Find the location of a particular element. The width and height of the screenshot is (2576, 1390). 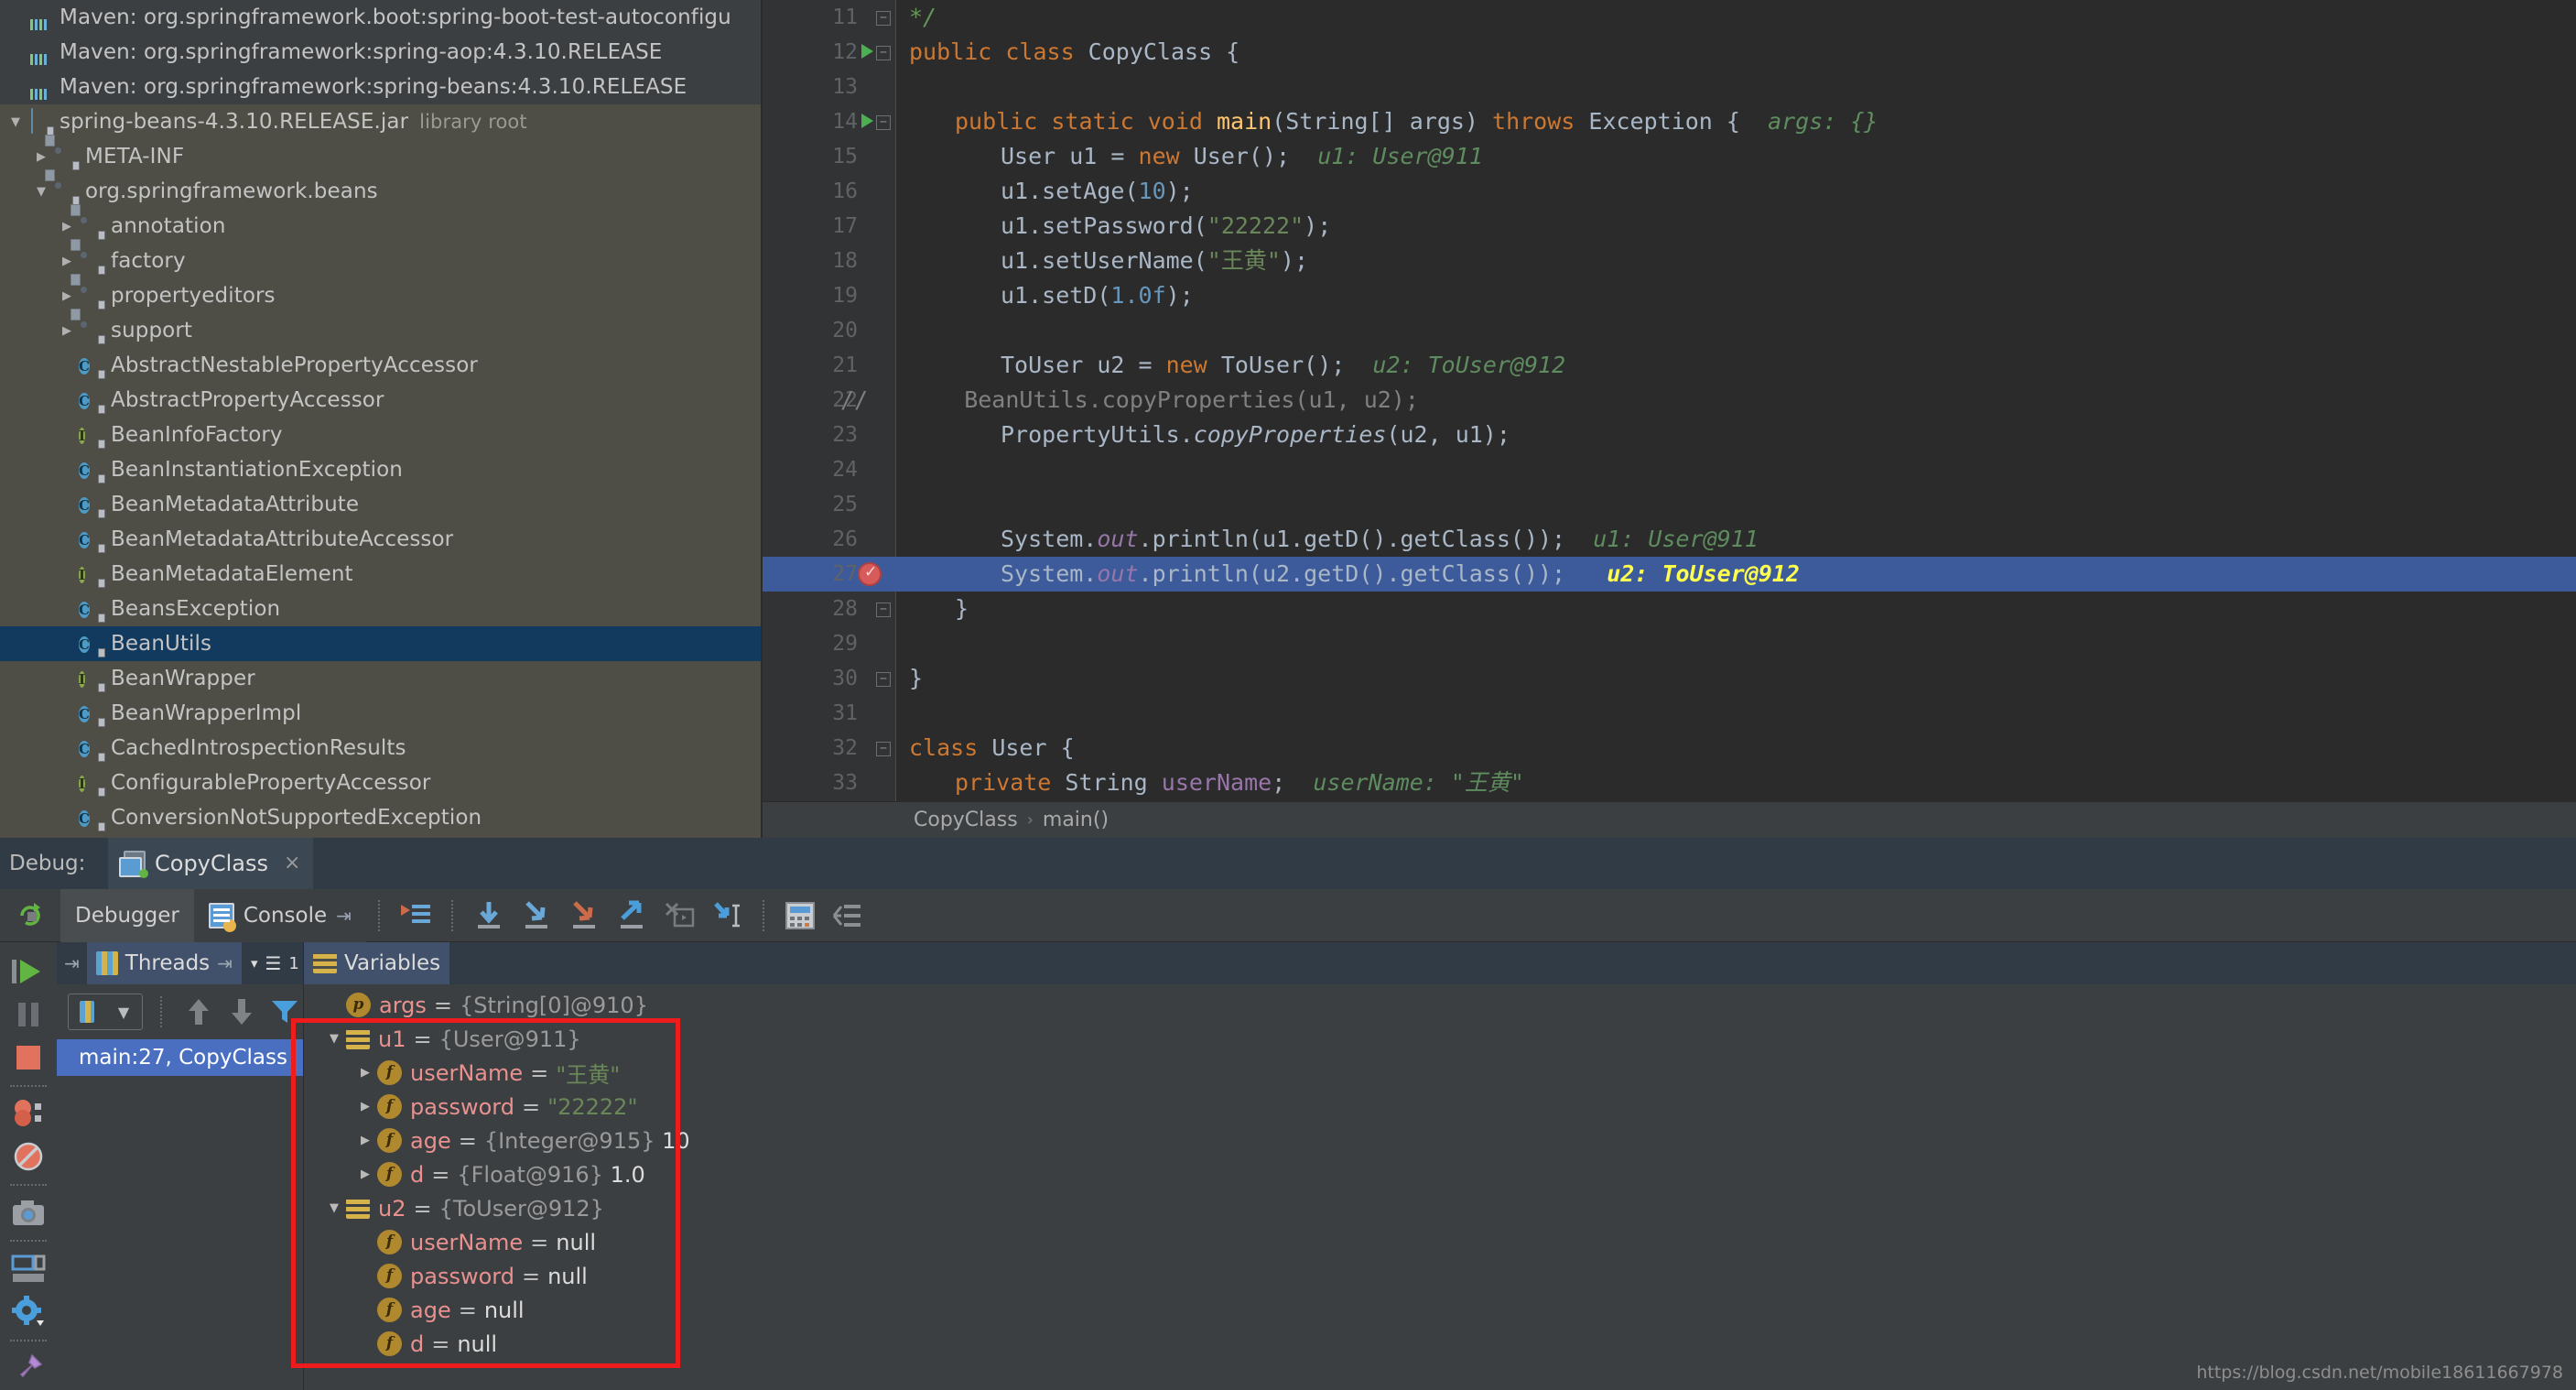

tab-variables: Variables is located at coordinates (377, 963).